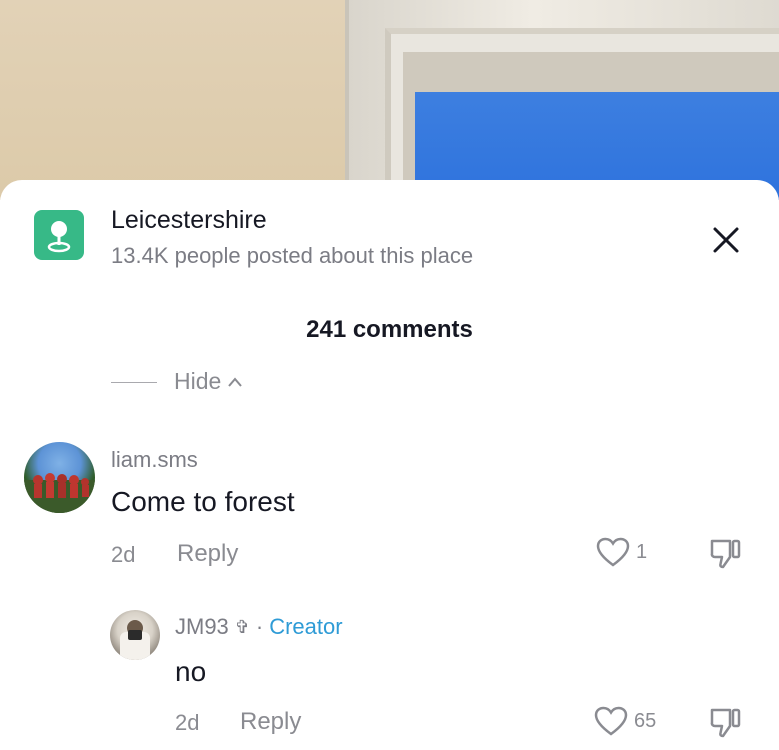  Describe the element at coordinates (389, 329) in the screenshot. I see `comments-count: 241 comments` at that location.